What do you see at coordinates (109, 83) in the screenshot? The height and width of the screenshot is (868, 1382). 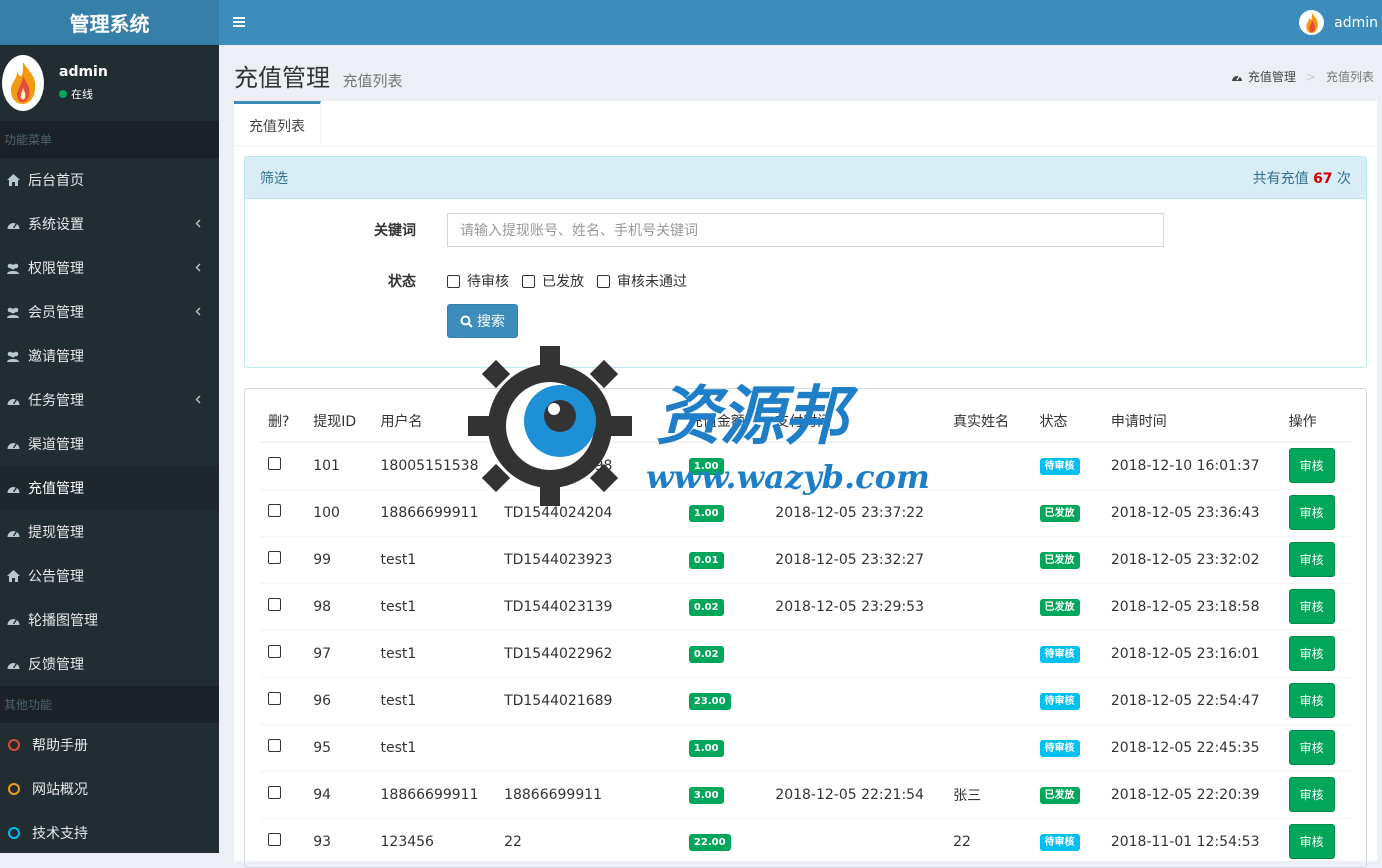 I see `user-panel: admin 在线` at bounding box center [109, 83].